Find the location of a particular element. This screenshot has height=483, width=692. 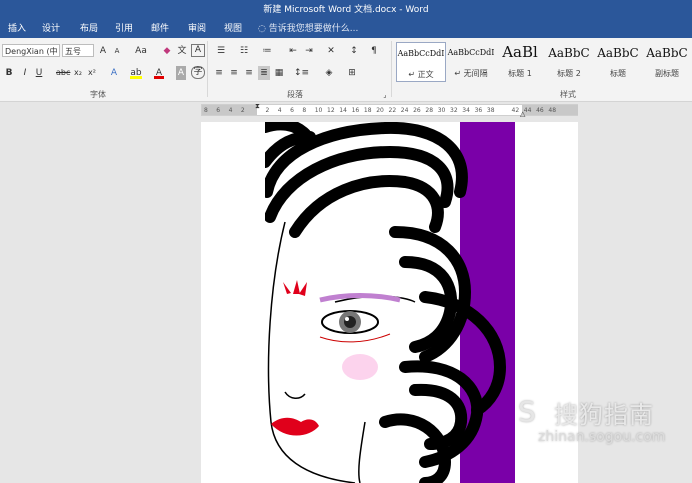

title-bar: 新建 Microsoft Word 文档.docx - Word is located at coordinates (346, 10).